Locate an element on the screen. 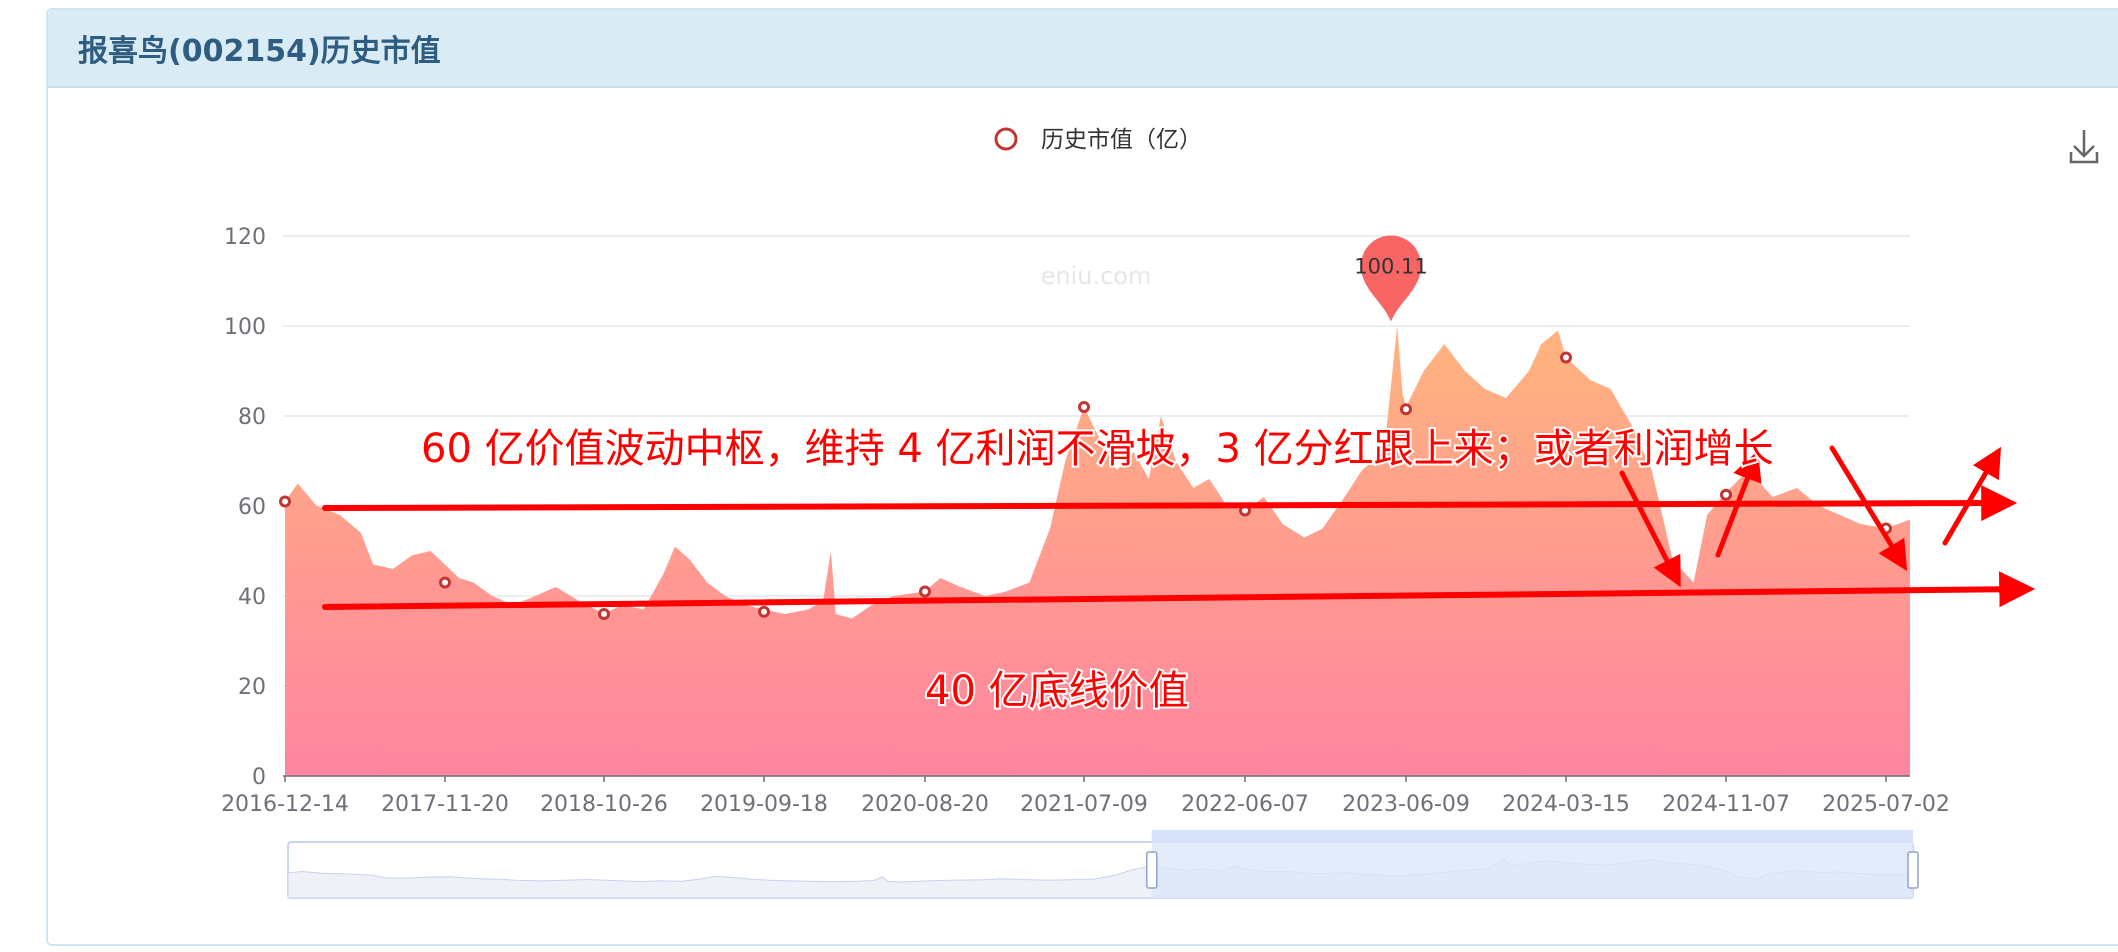  x-tick-label: 2017-11-20 is located at coordinates (445, 804).